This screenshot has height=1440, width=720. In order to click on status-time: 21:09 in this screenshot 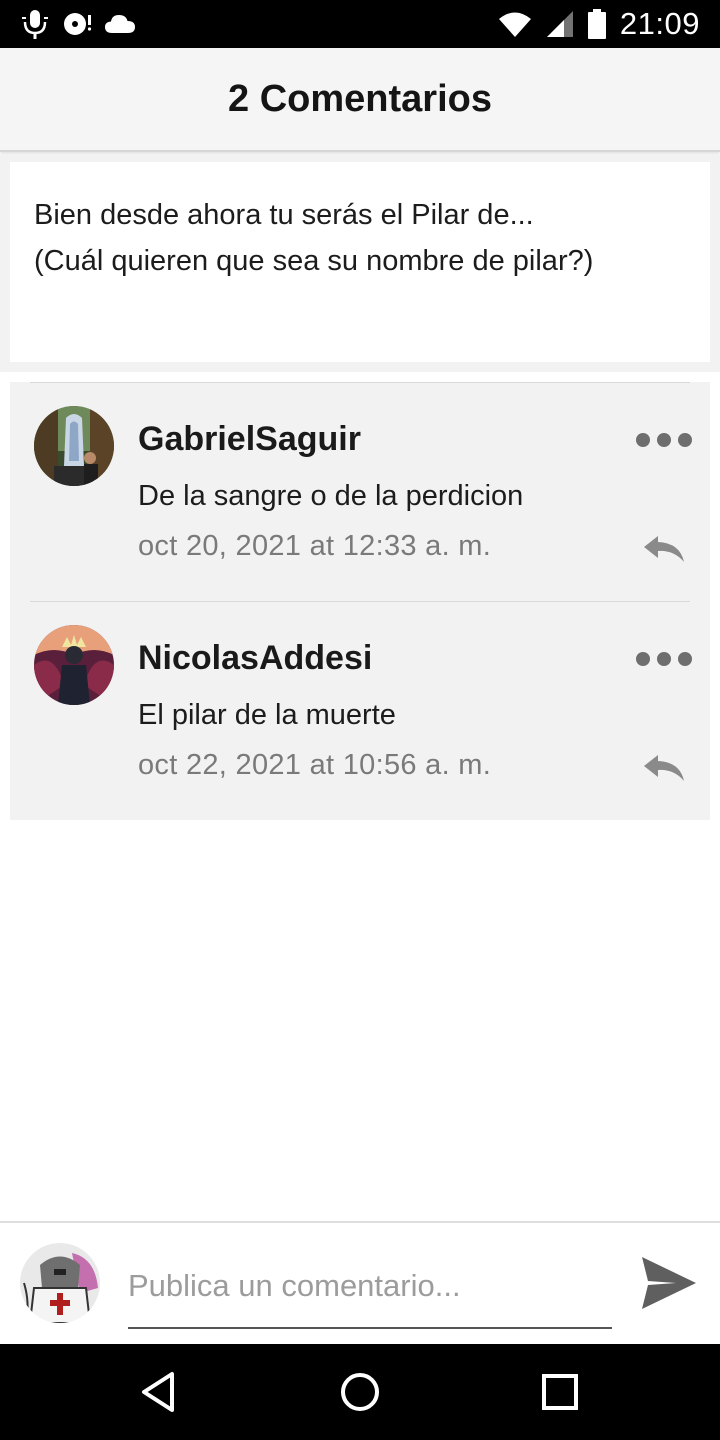, I will do `click(659, 23)`.